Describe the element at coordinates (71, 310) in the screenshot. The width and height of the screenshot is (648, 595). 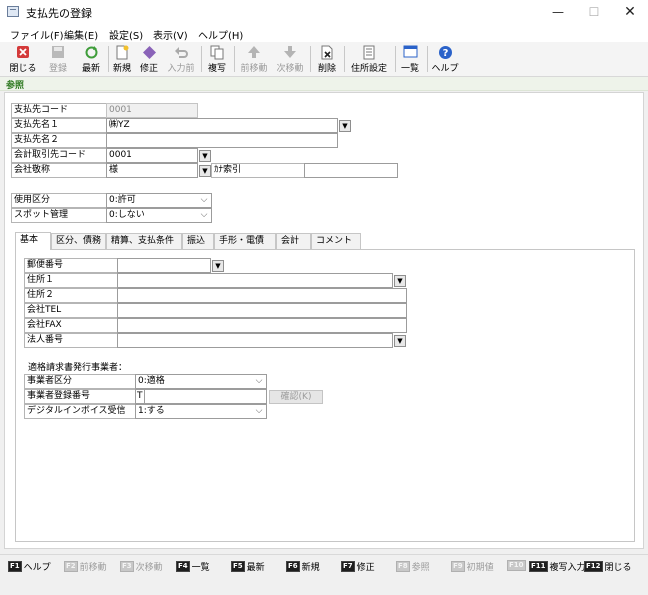
I see `tel-label: 会社TEL` at that location.